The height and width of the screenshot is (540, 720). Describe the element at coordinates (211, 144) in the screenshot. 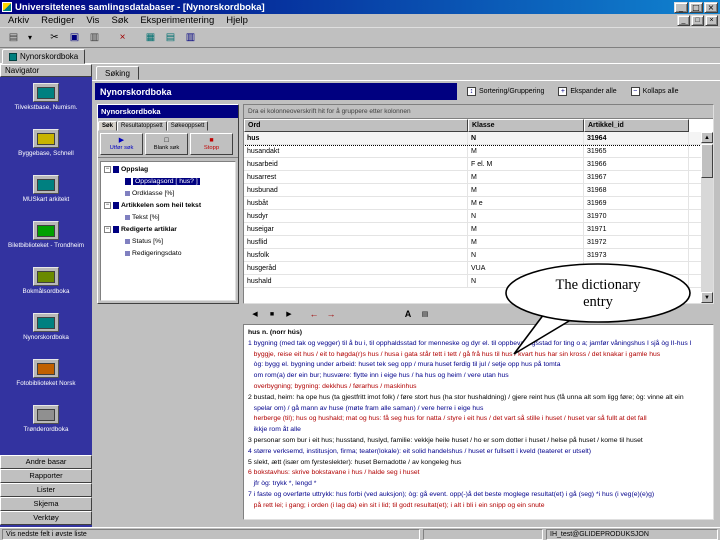

I see `stop-search-button: ■ Stopp` at that location.